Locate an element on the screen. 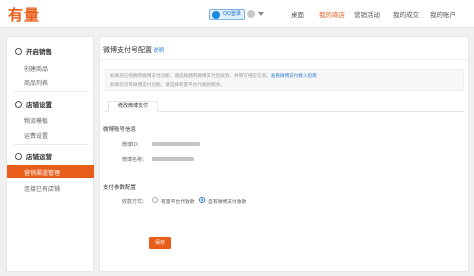  tab-edit-weibo-pay: 修改微博支付 is located at coordinates (133, 106).